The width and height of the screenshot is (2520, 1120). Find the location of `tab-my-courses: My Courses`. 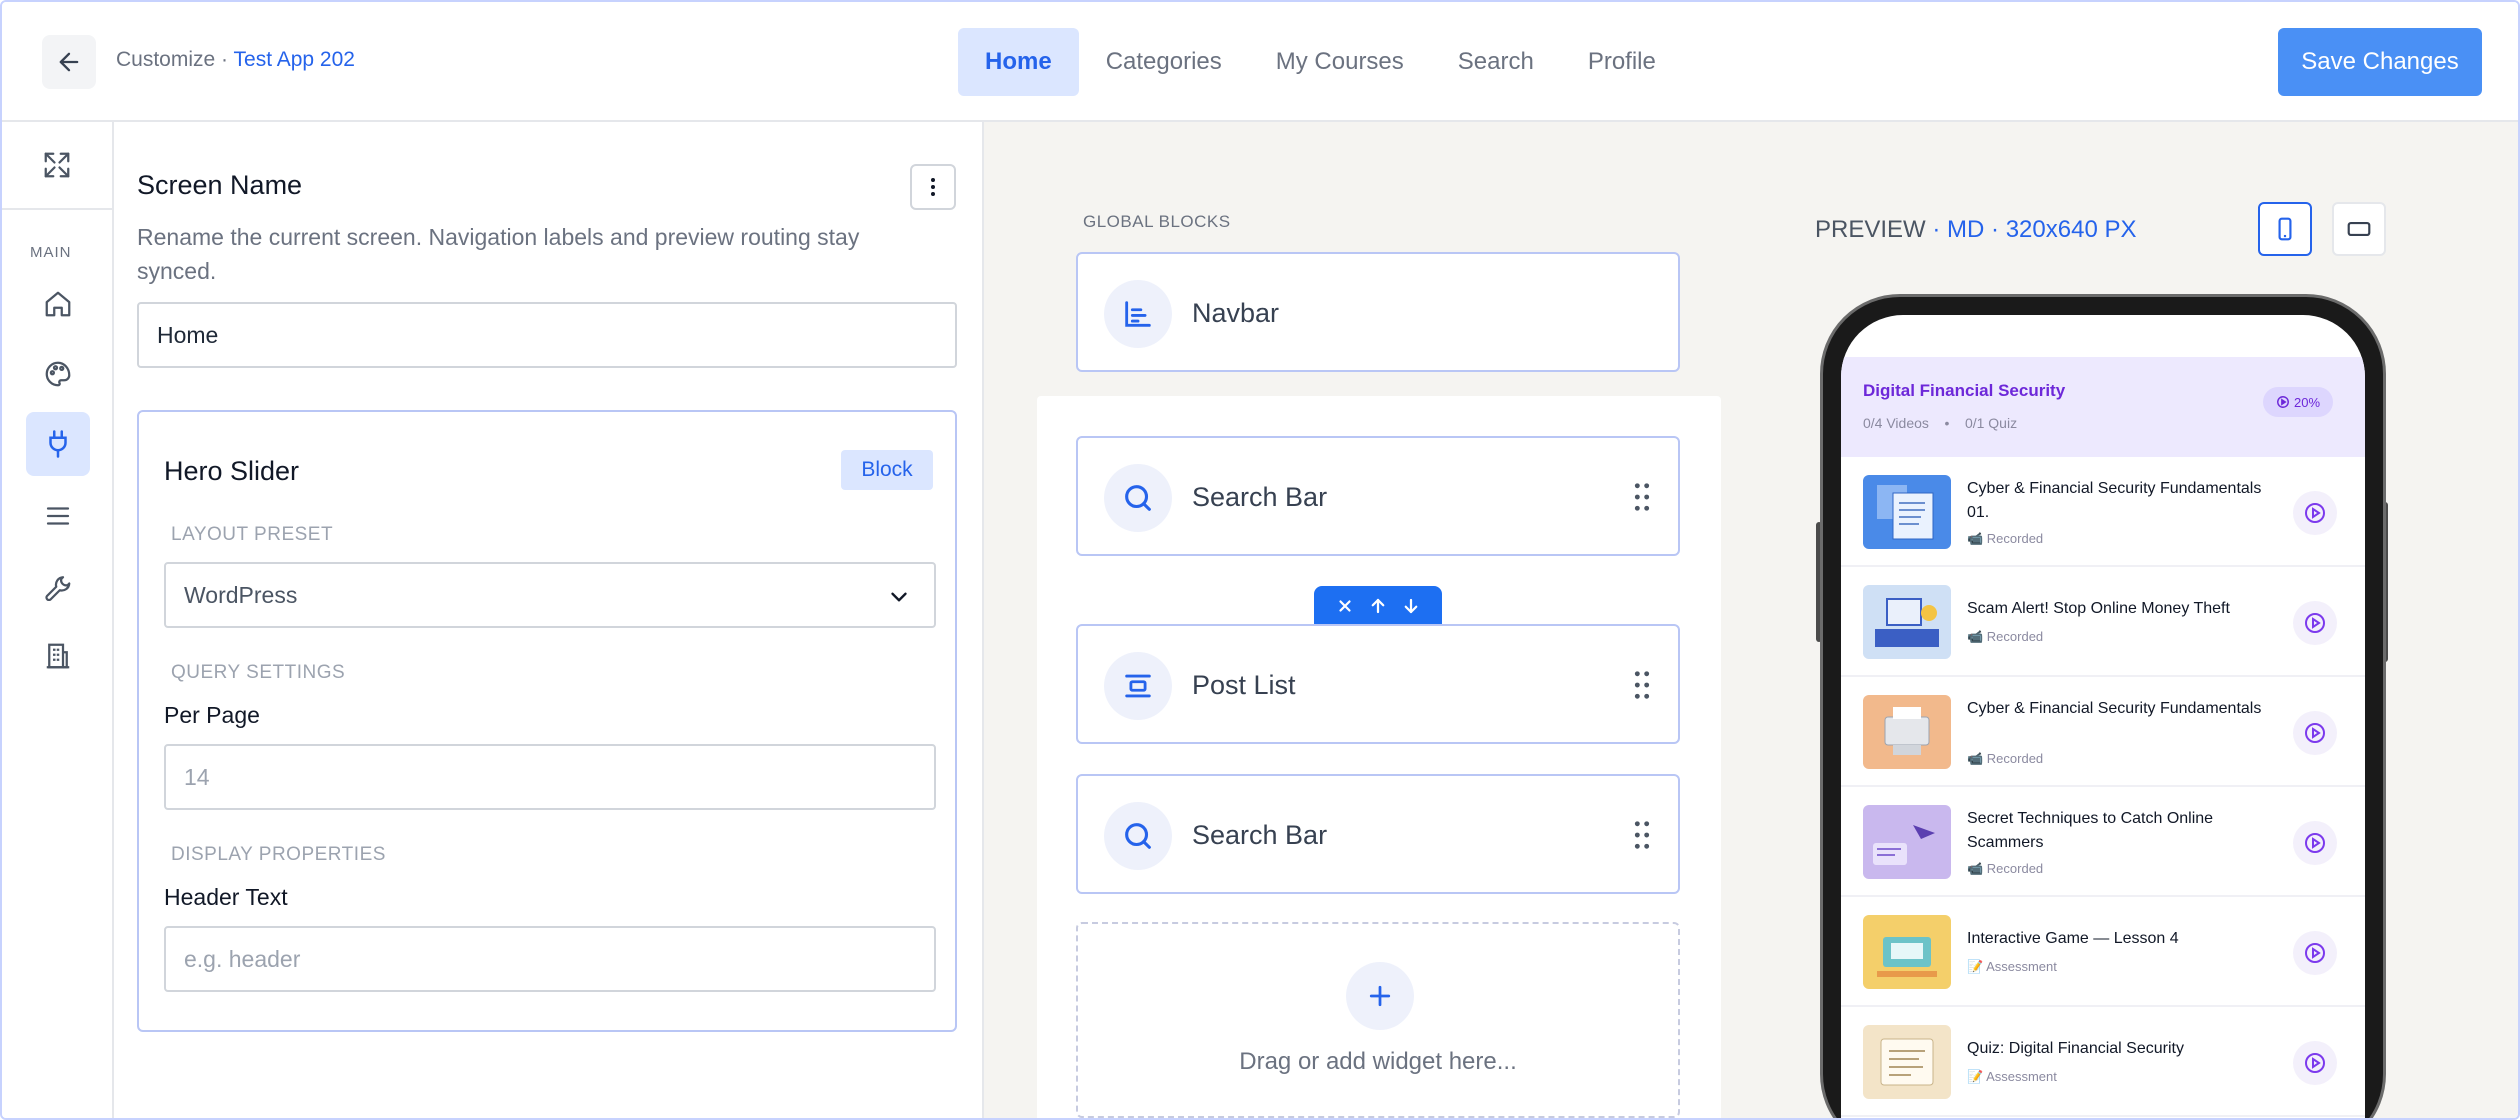

tab-my-courses: My Courses is located at coordinates (1340, 62).